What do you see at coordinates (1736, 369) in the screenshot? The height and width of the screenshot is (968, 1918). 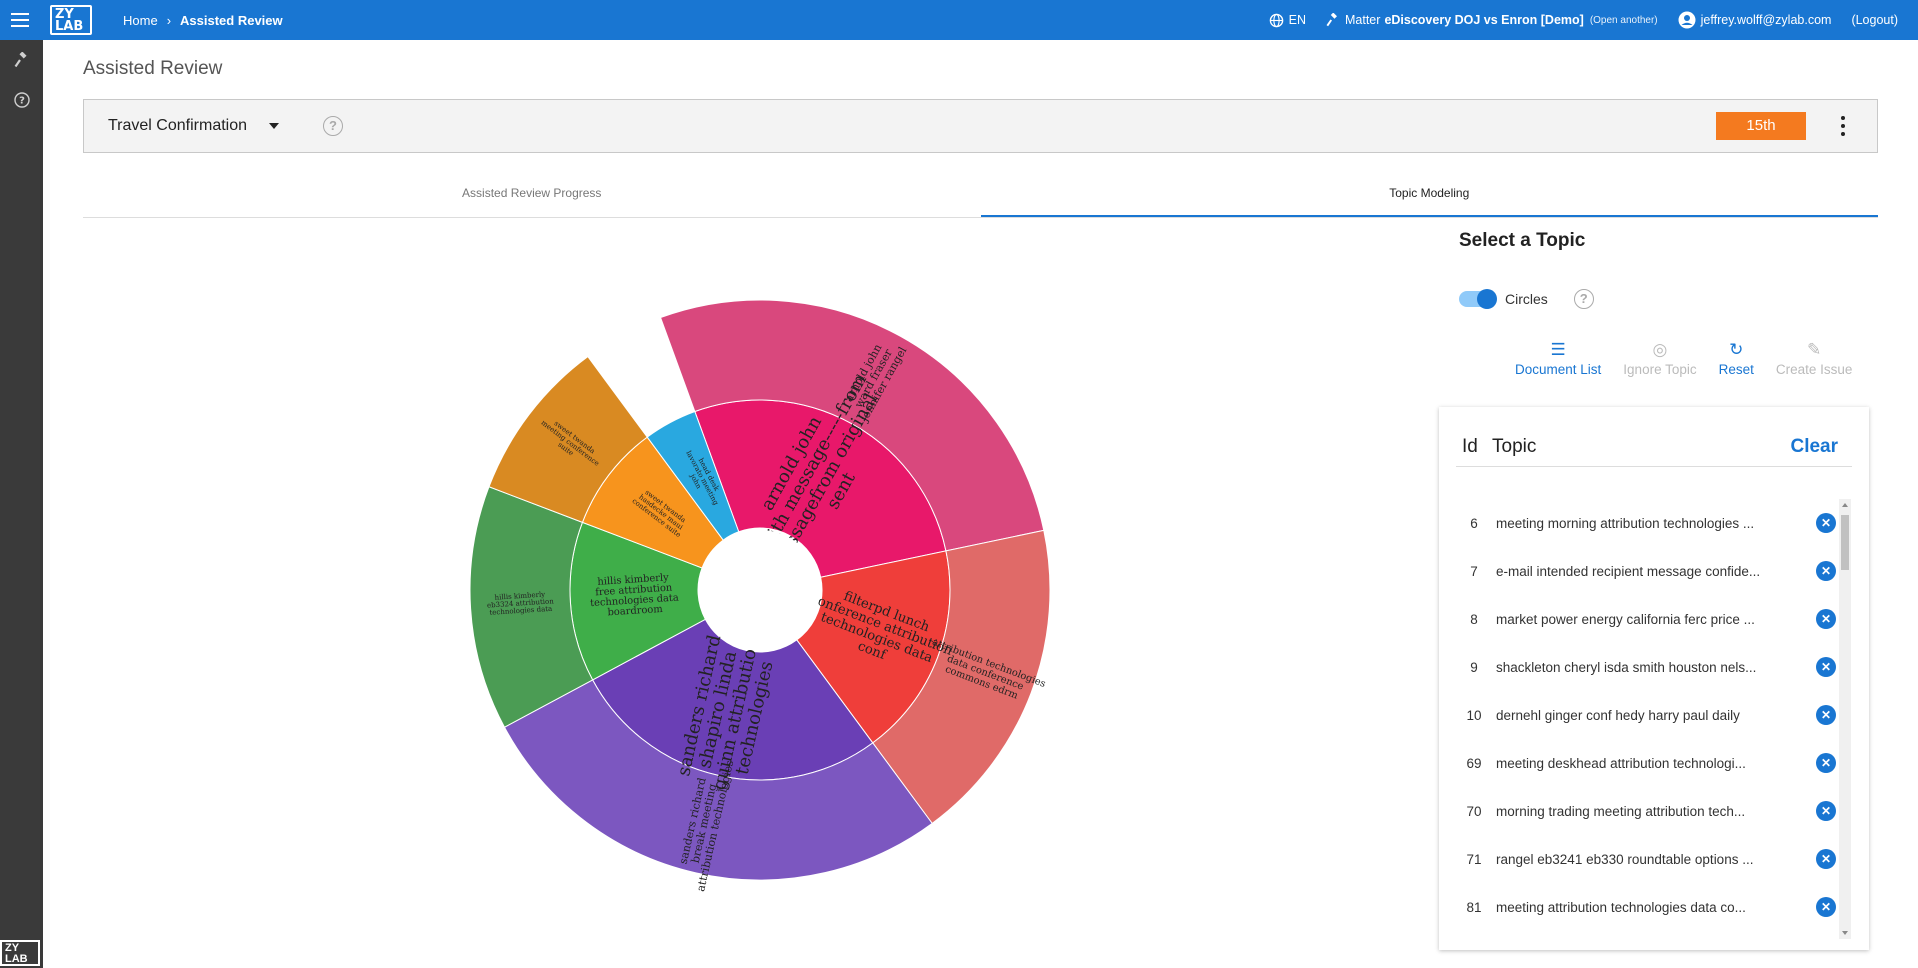 I see `reset-label: Reset` at bounding box center [1736, 369].